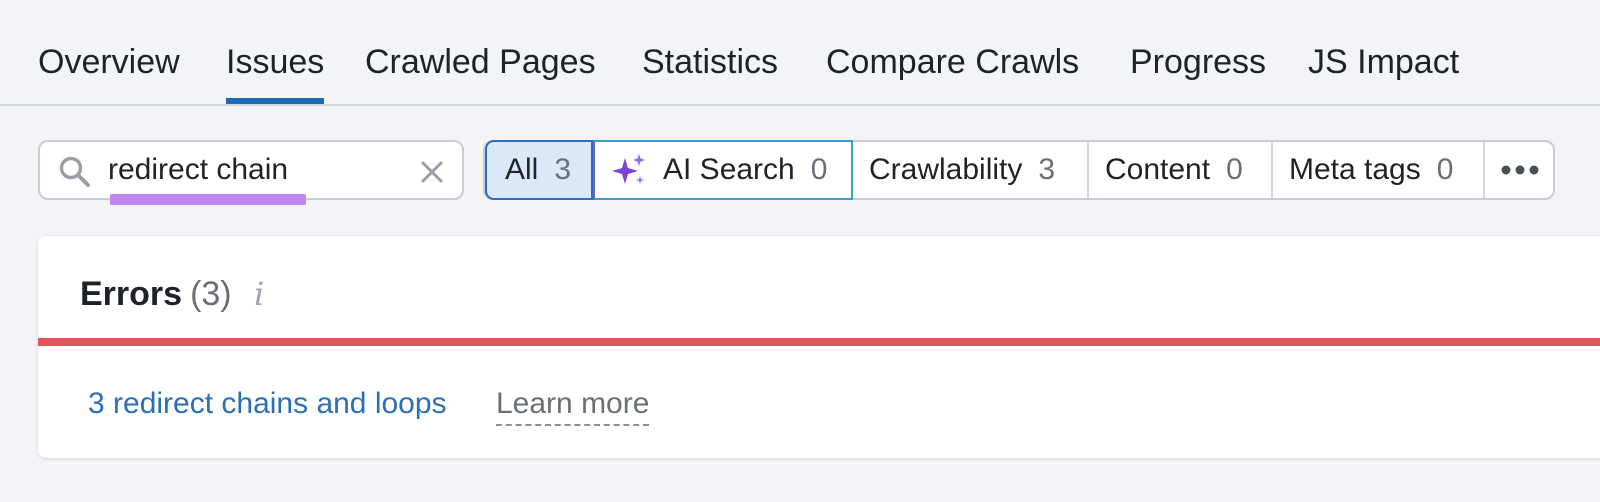 The image size is (1600, 502). What do you see at coordinates (258, 170) in the screenshot?
I see `search-input` at bounding box center [258, 170].